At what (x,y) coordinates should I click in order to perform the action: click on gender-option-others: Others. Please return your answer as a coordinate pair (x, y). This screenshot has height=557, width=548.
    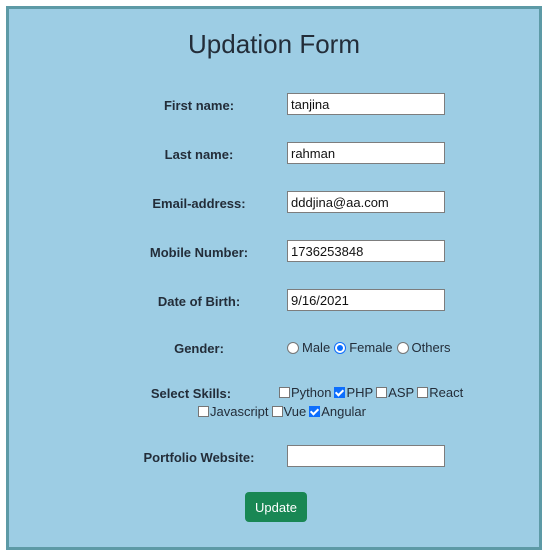
    Looking at the image, I should click on (423, 347).